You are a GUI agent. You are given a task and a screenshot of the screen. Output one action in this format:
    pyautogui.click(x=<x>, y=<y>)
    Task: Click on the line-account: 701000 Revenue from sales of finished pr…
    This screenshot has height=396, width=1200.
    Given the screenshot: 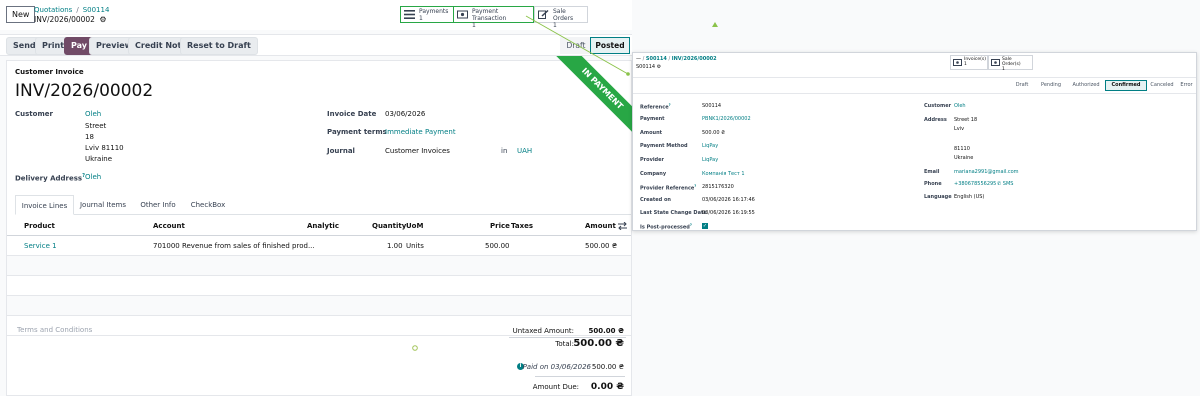 What is the action you would take?
    pyautogui.click(x=234, y=246)
    